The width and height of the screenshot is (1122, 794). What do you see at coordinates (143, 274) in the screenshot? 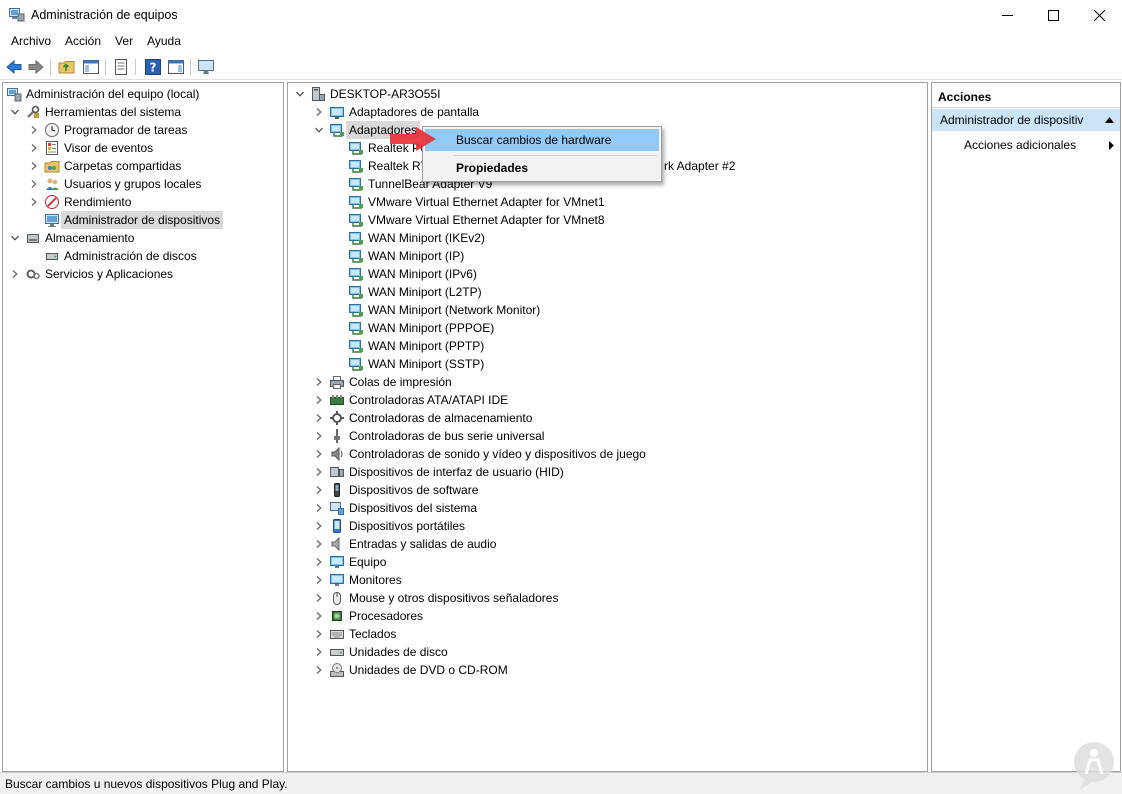
I see `console-tree-item: Servicios y Aplicaciones` at bounding box center [143, 274].